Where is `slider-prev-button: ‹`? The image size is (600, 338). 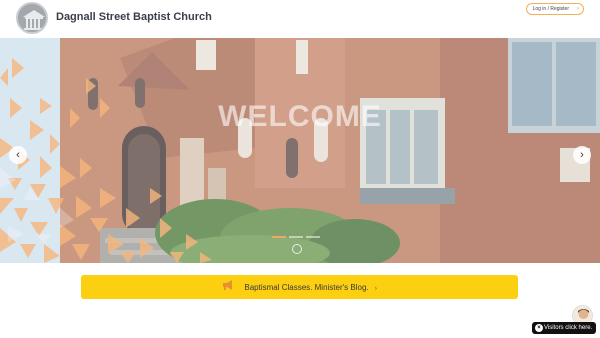 slider-prev-button: ‹ is located at coordinates (18, 155).